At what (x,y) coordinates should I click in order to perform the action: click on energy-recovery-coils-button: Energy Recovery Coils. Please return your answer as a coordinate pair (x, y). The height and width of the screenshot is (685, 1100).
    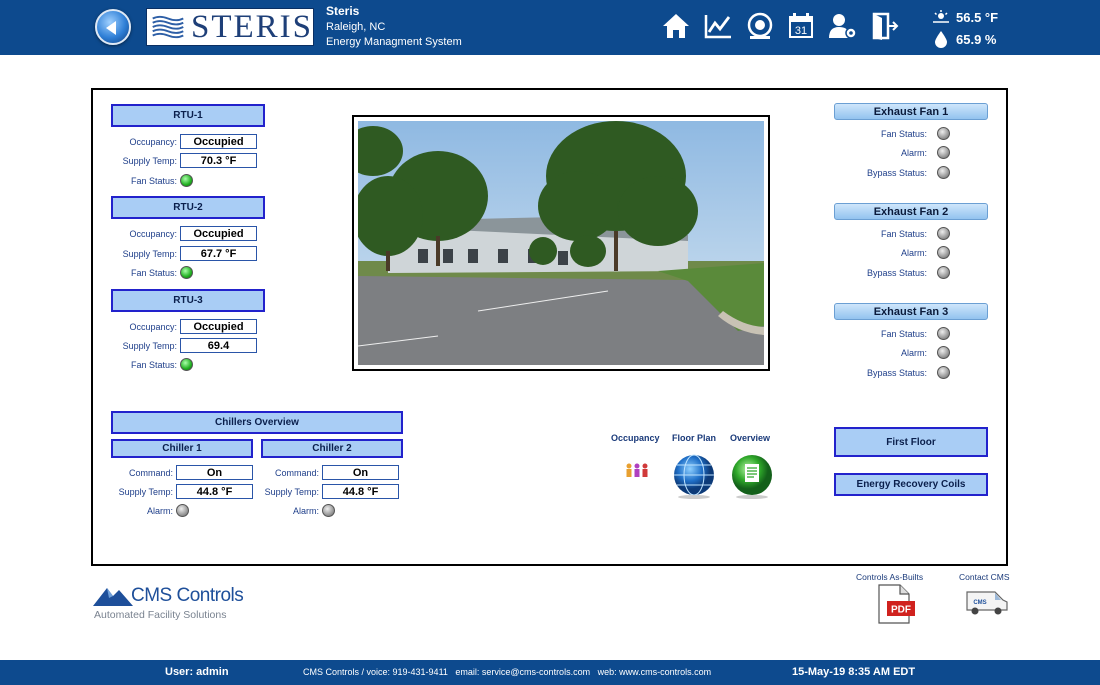
    Looking at the image, I should click on (911, 484).